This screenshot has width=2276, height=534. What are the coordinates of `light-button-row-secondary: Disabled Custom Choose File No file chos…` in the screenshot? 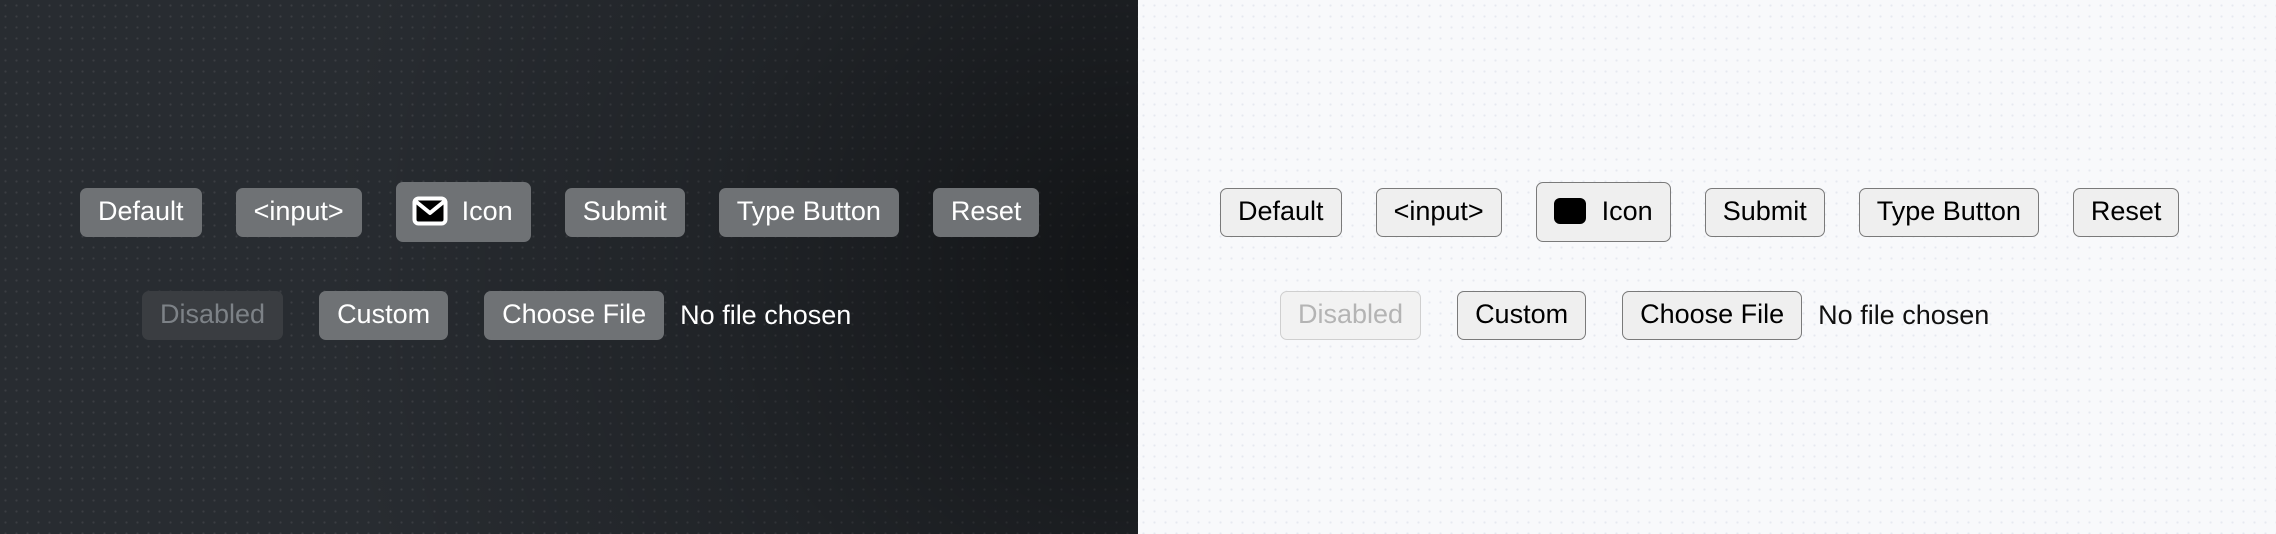 It's located at (1652, 315).